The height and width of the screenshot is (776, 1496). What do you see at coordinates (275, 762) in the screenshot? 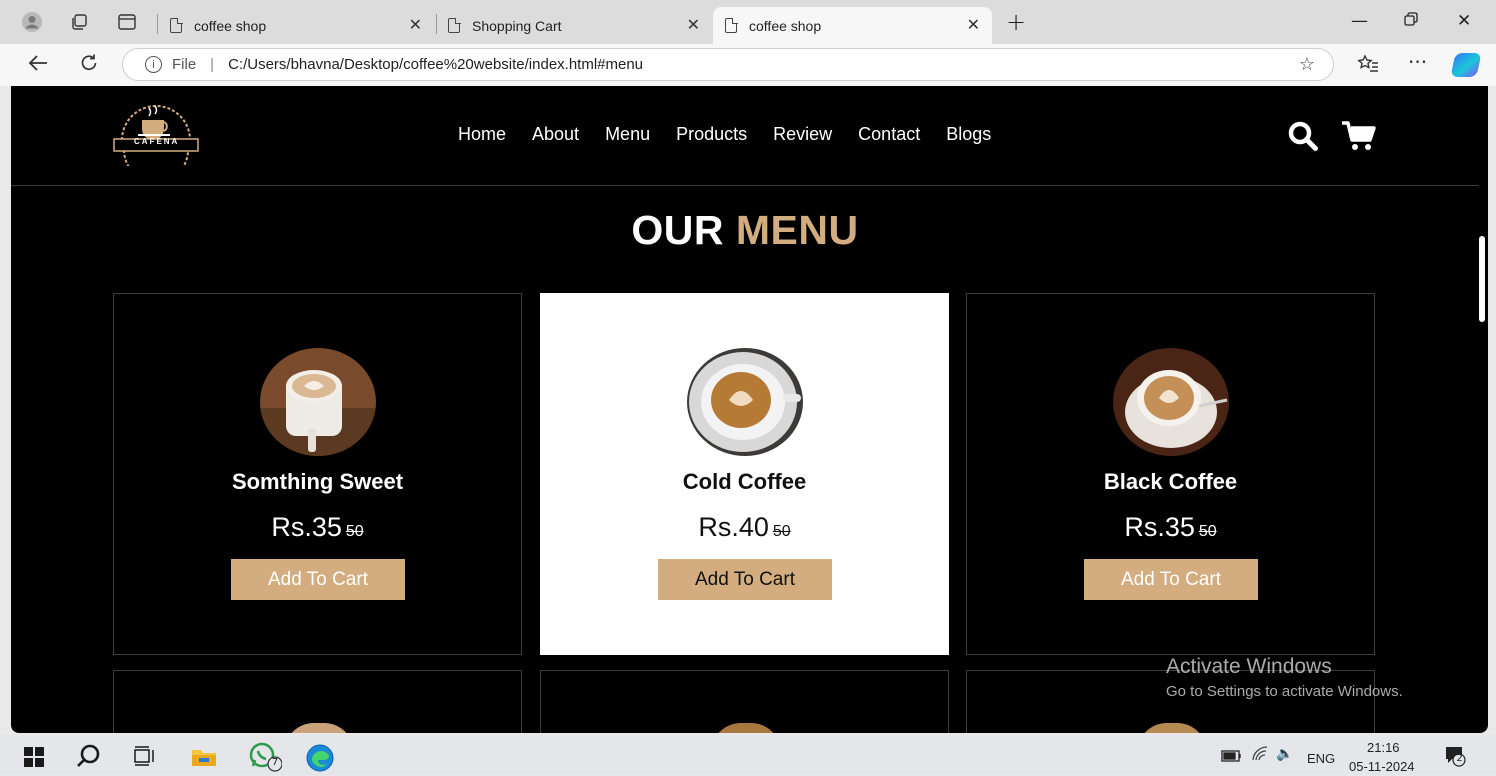
I see `whatsapp-badge: 7` at bounding box center [275, 762].